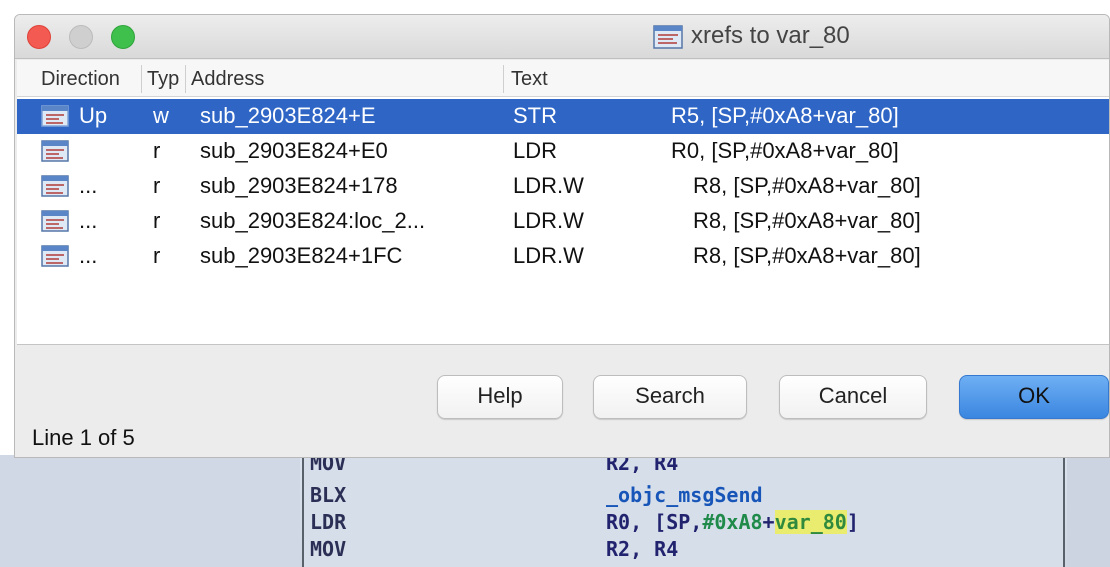 This screenshot has width=1110, height=567. Describe the element at coordinates (91, 79) in the screenshot. I see `column-header-direction: Direction` at that location.